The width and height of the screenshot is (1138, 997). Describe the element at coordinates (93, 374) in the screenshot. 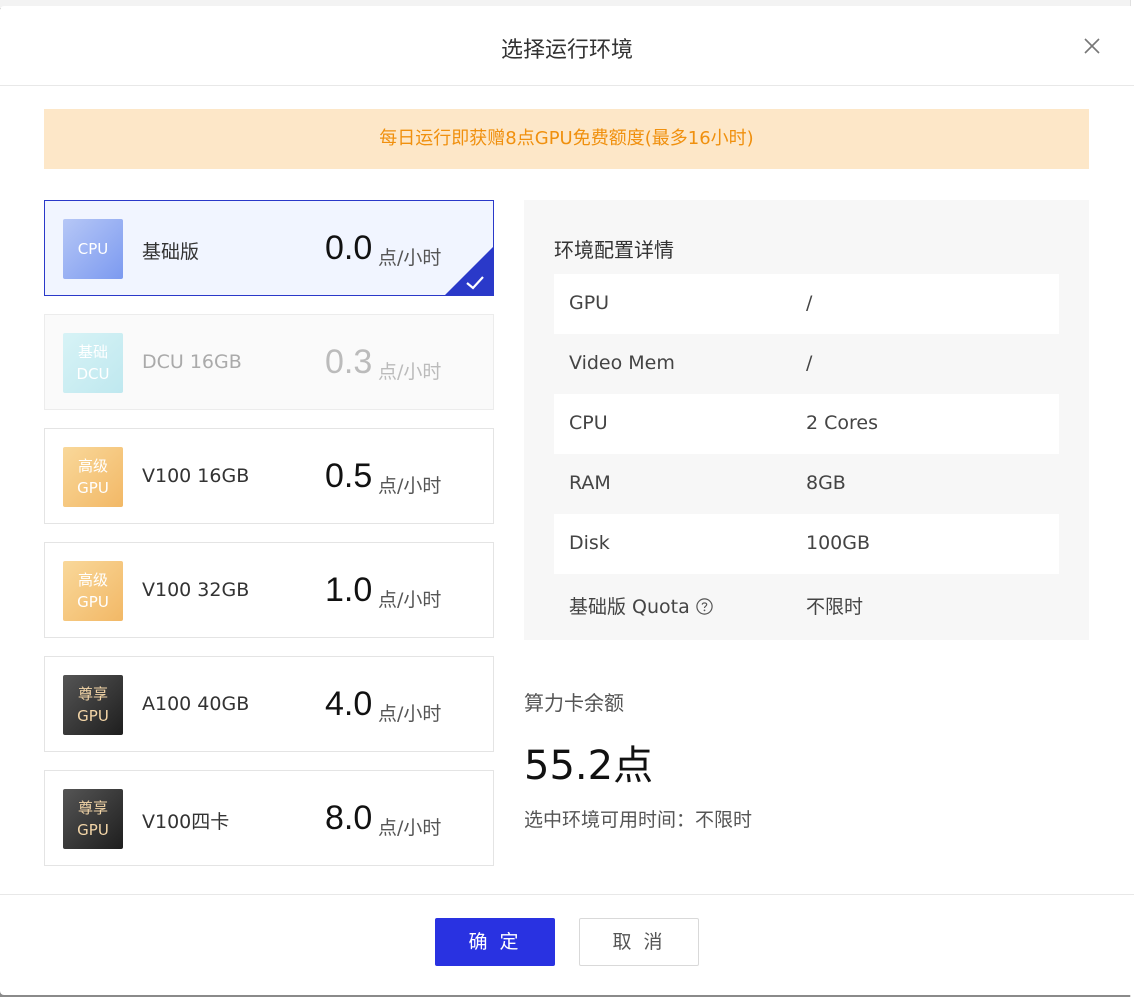

I see `badge-text: DCU` at that location.